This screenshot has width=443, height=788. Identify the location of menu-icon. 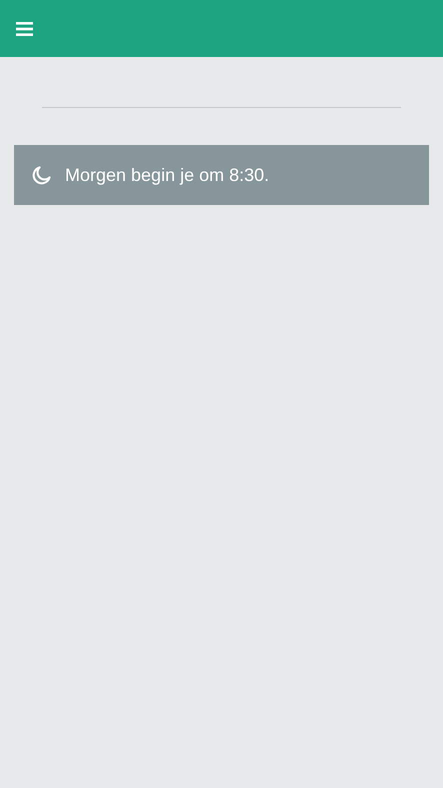
(24, 29).